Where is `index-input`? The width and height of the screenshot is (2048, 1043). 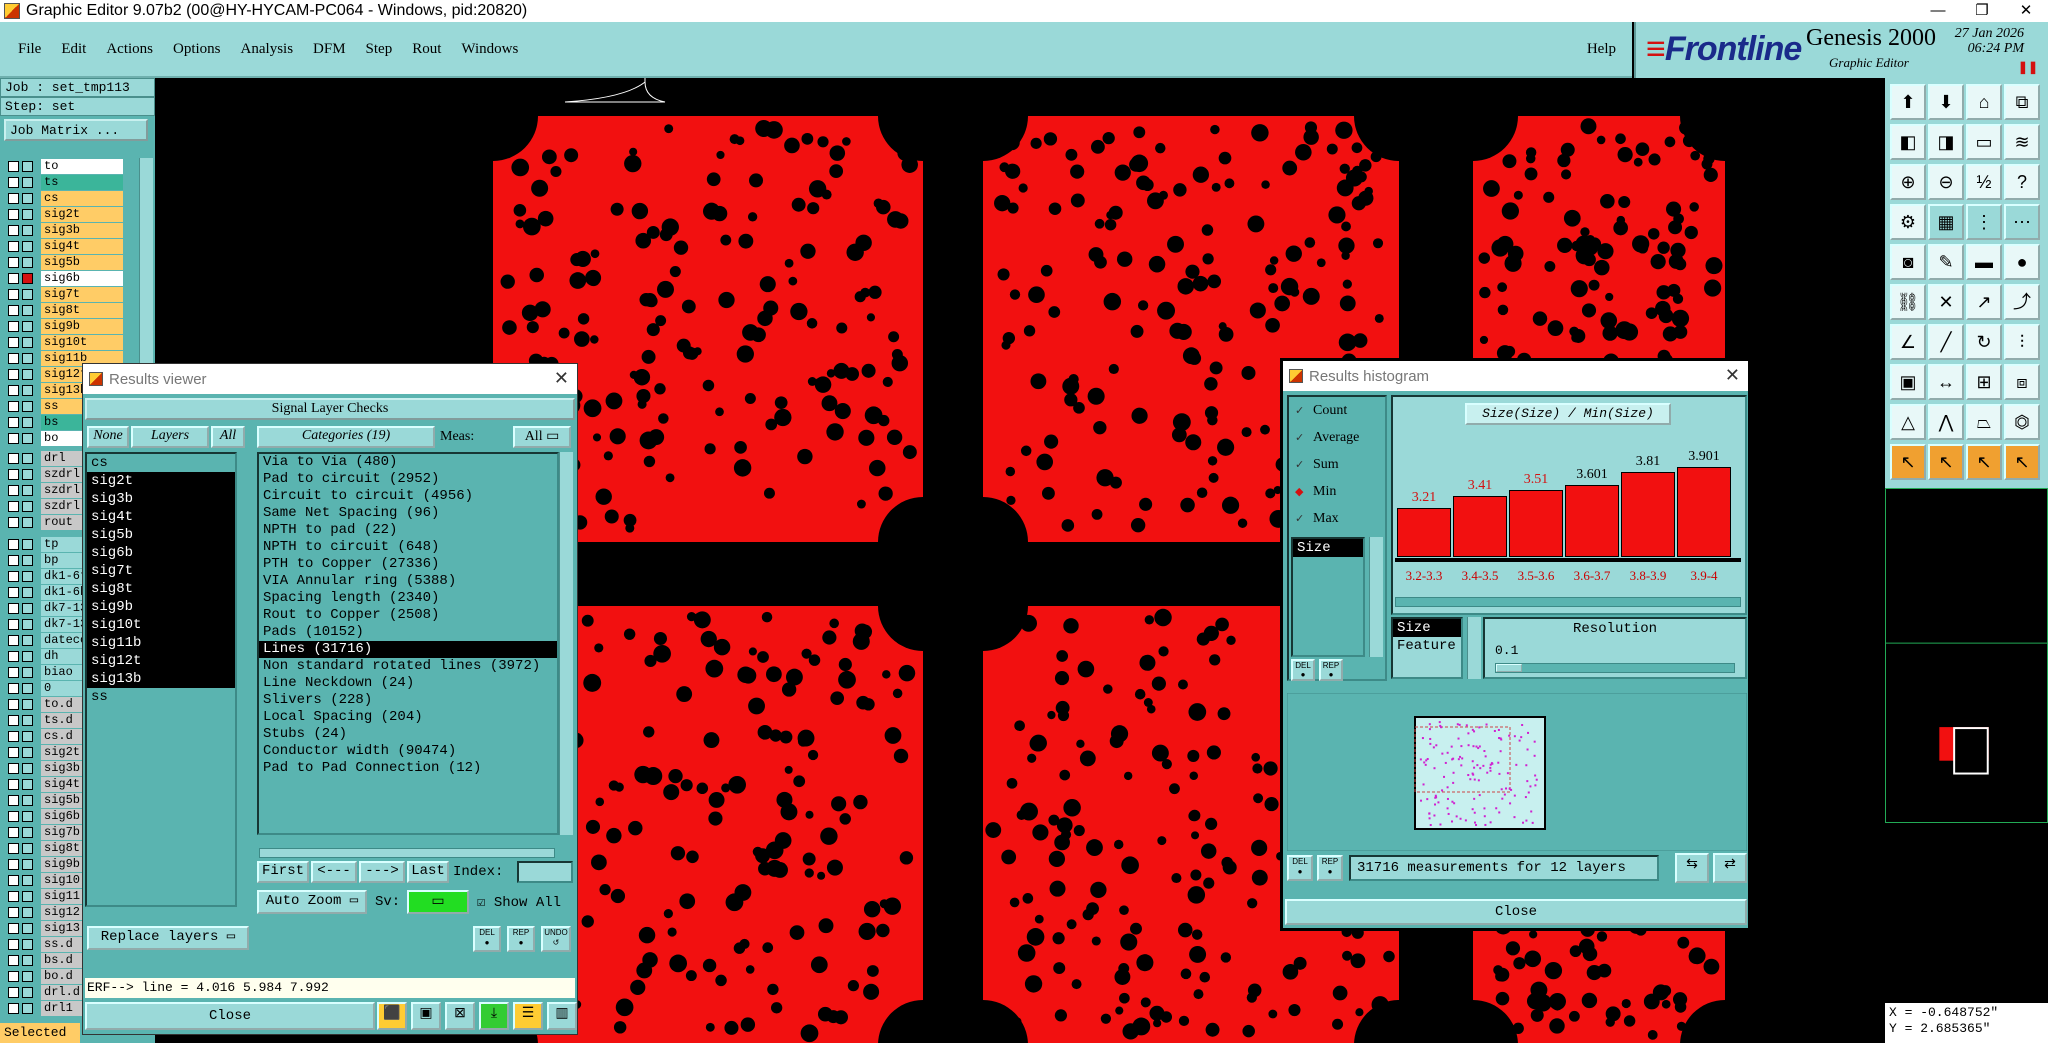 index-input is located at coordinates (545, 872).